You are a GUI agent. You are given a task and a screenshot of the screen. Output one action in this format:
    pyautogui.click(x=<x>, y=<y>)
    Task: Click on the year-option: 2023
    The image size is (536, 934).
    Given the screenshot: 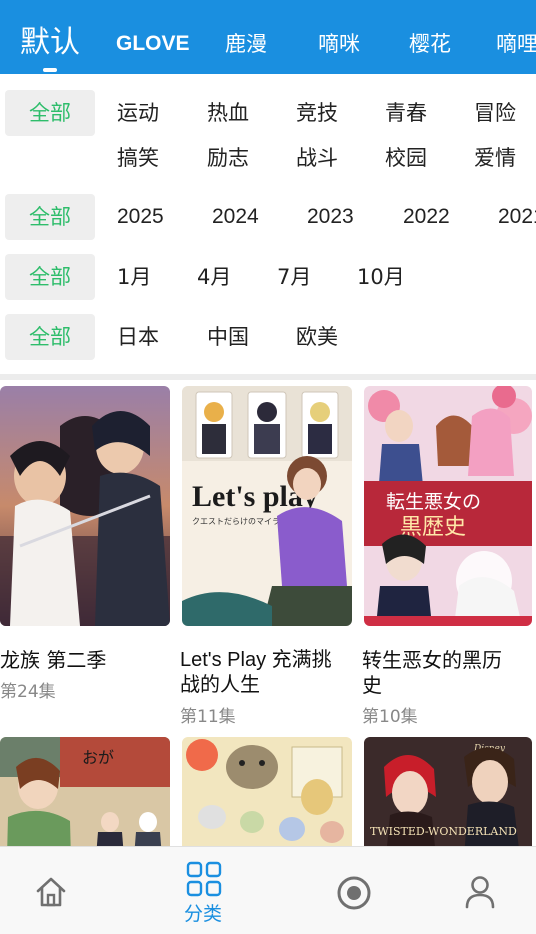 What is the action you would take?
    pyautogui.click(x=330, y=217)
    